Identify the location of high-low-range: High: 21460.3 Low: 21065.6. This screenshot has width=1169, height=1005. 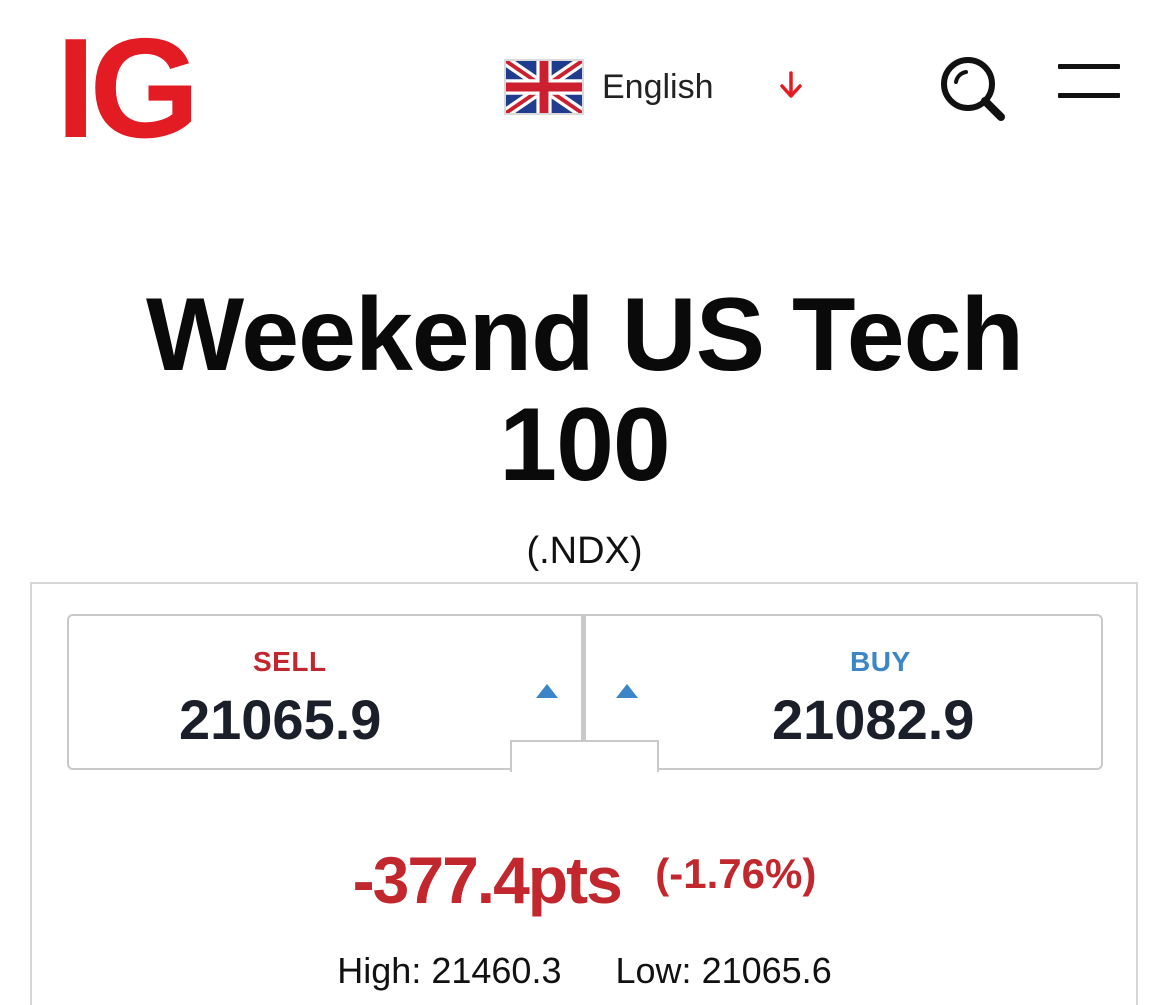
(584, 971).